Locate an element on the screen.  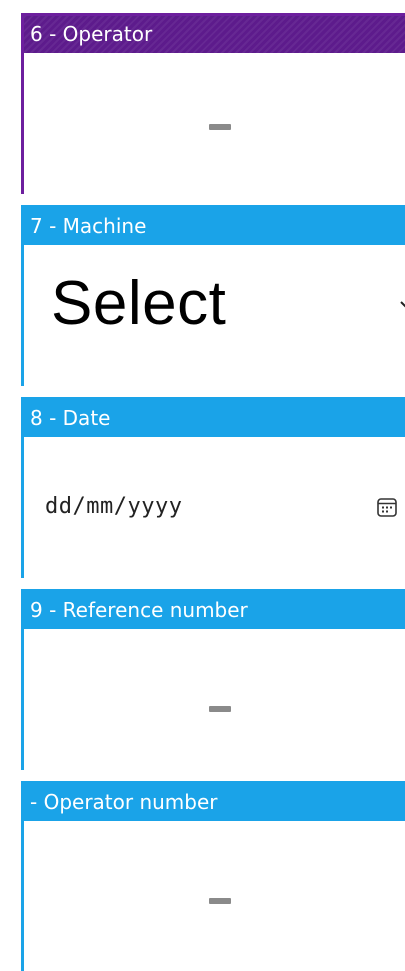
operator-number-value-dash is located at coordinates (220, 901).